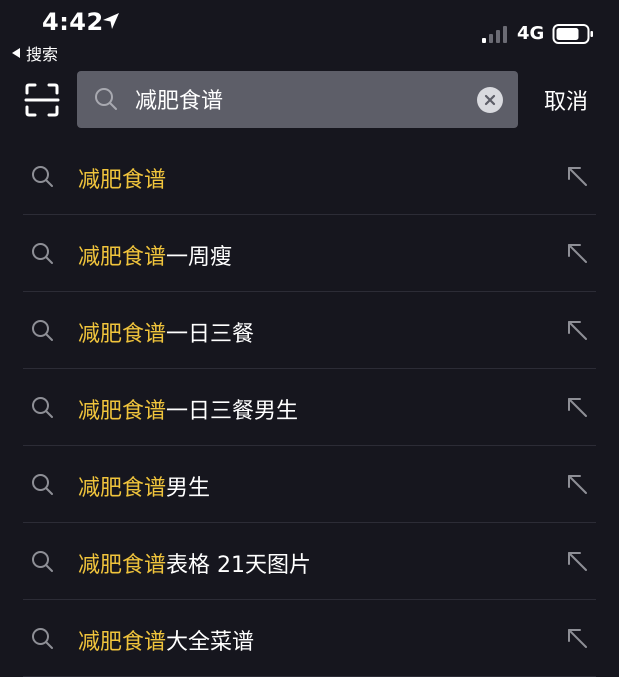 The image size is (619, 677). I want to click on suggestion-item: 减肥食谱, so click(309, 176).